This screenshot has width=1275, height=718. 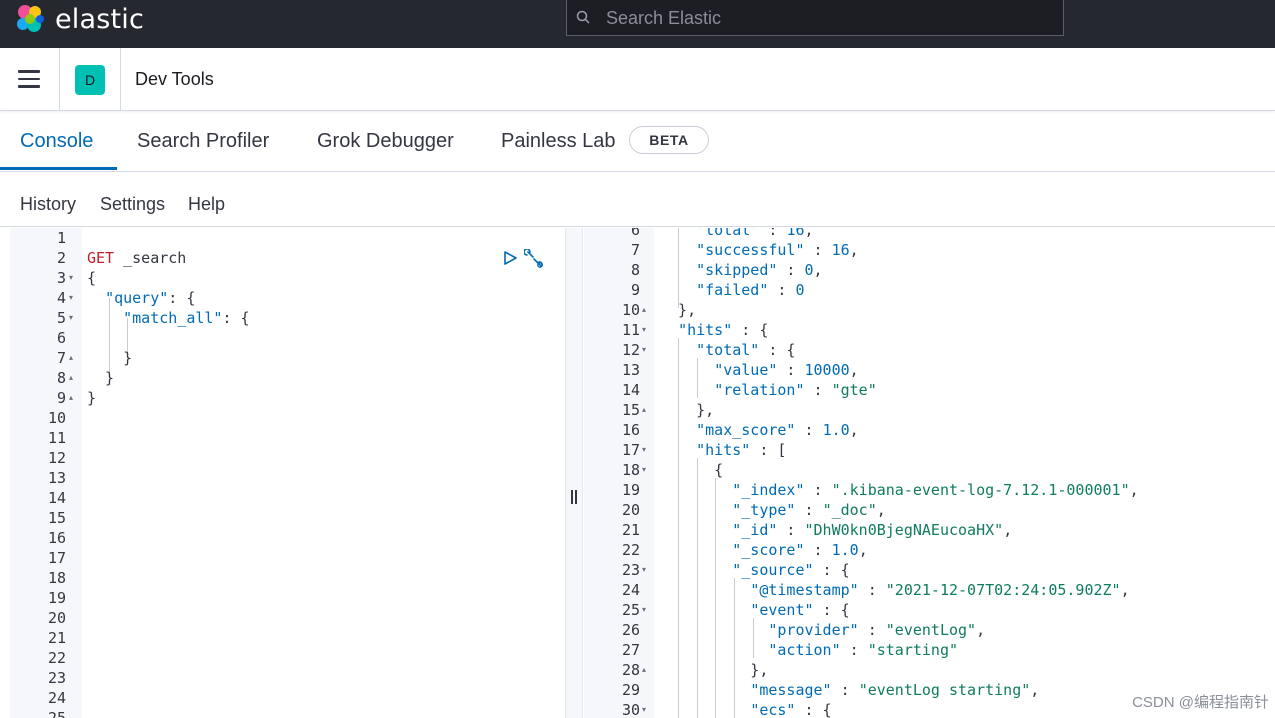 I want to click on response-line-number: 29, so click(x=630, y=690).